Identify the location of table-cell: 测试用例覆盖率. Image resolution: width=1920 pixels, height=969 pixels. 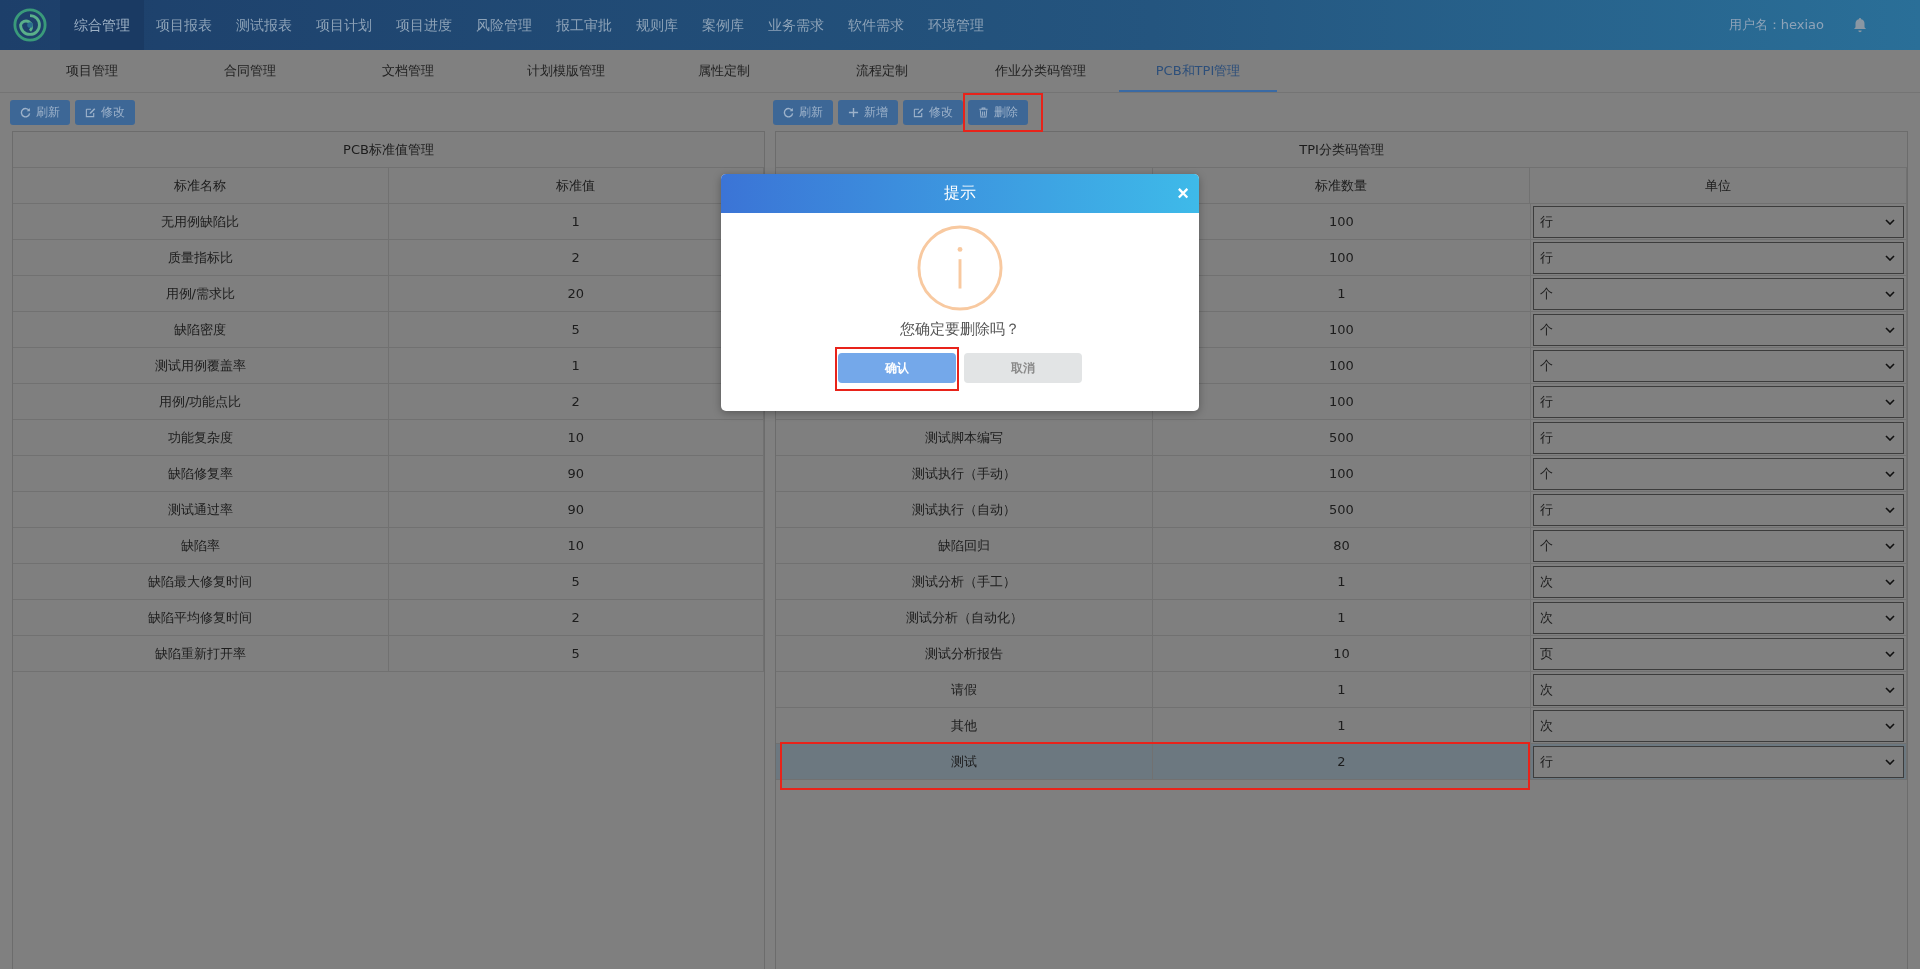
(201, 365).